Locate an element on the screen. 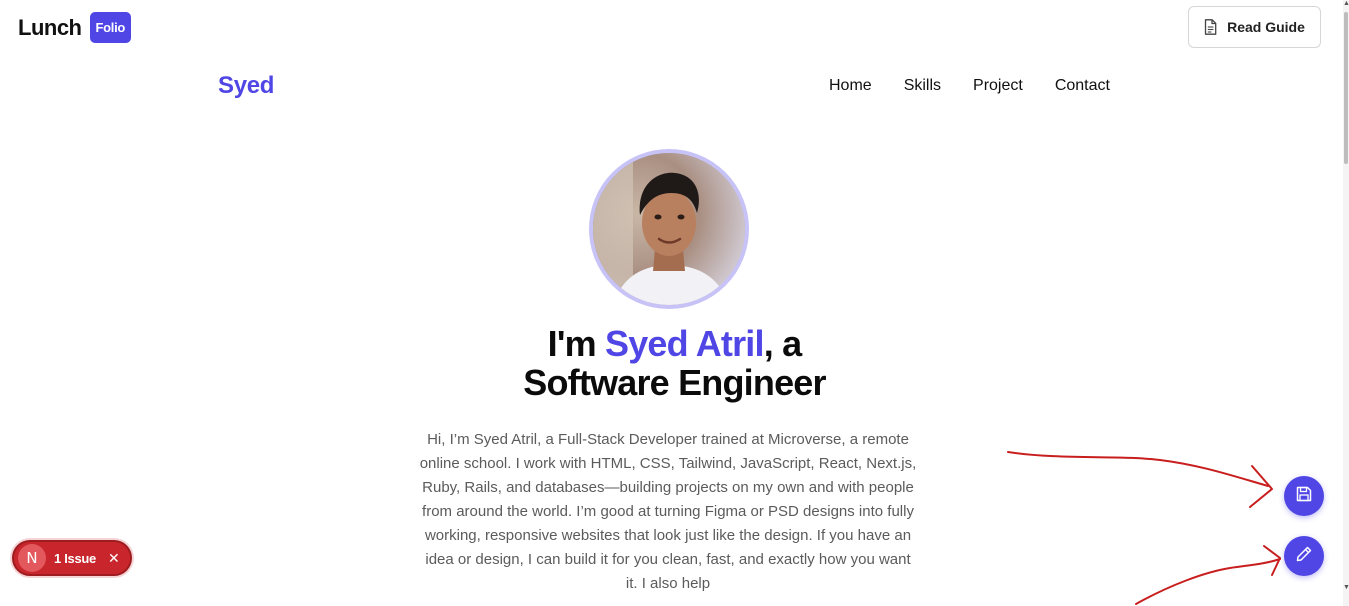 This screenshot has height=606, width=1349. issues-badge: N 1 Issue ✕ is located at coordinates (72, 558).